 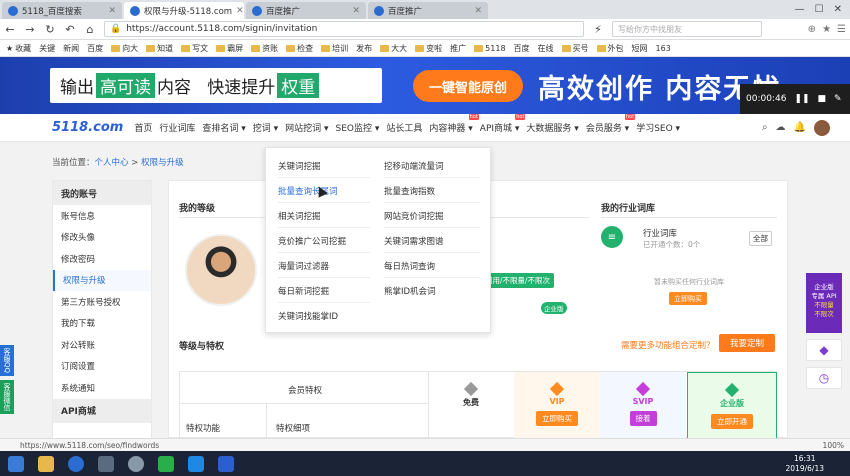 What do you see at coordinates (162, 163) in the screenshot?
I see `breadcrumb-permissions: 权限与升级` at bounding box center [162, 163].